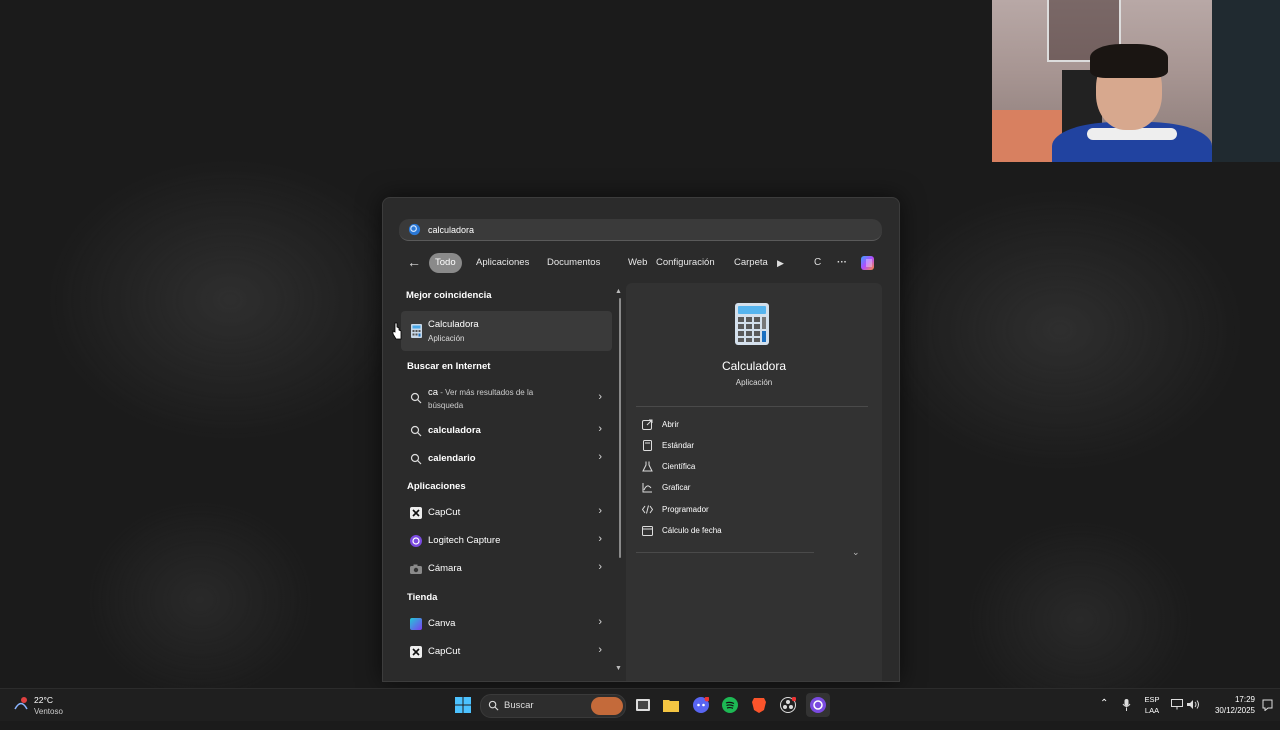 This screenshot has height=730, width=1280. Describe the element at coordinates (685, 263) in the screenshot. I see `tab-configuracion: Configuración` at that location.